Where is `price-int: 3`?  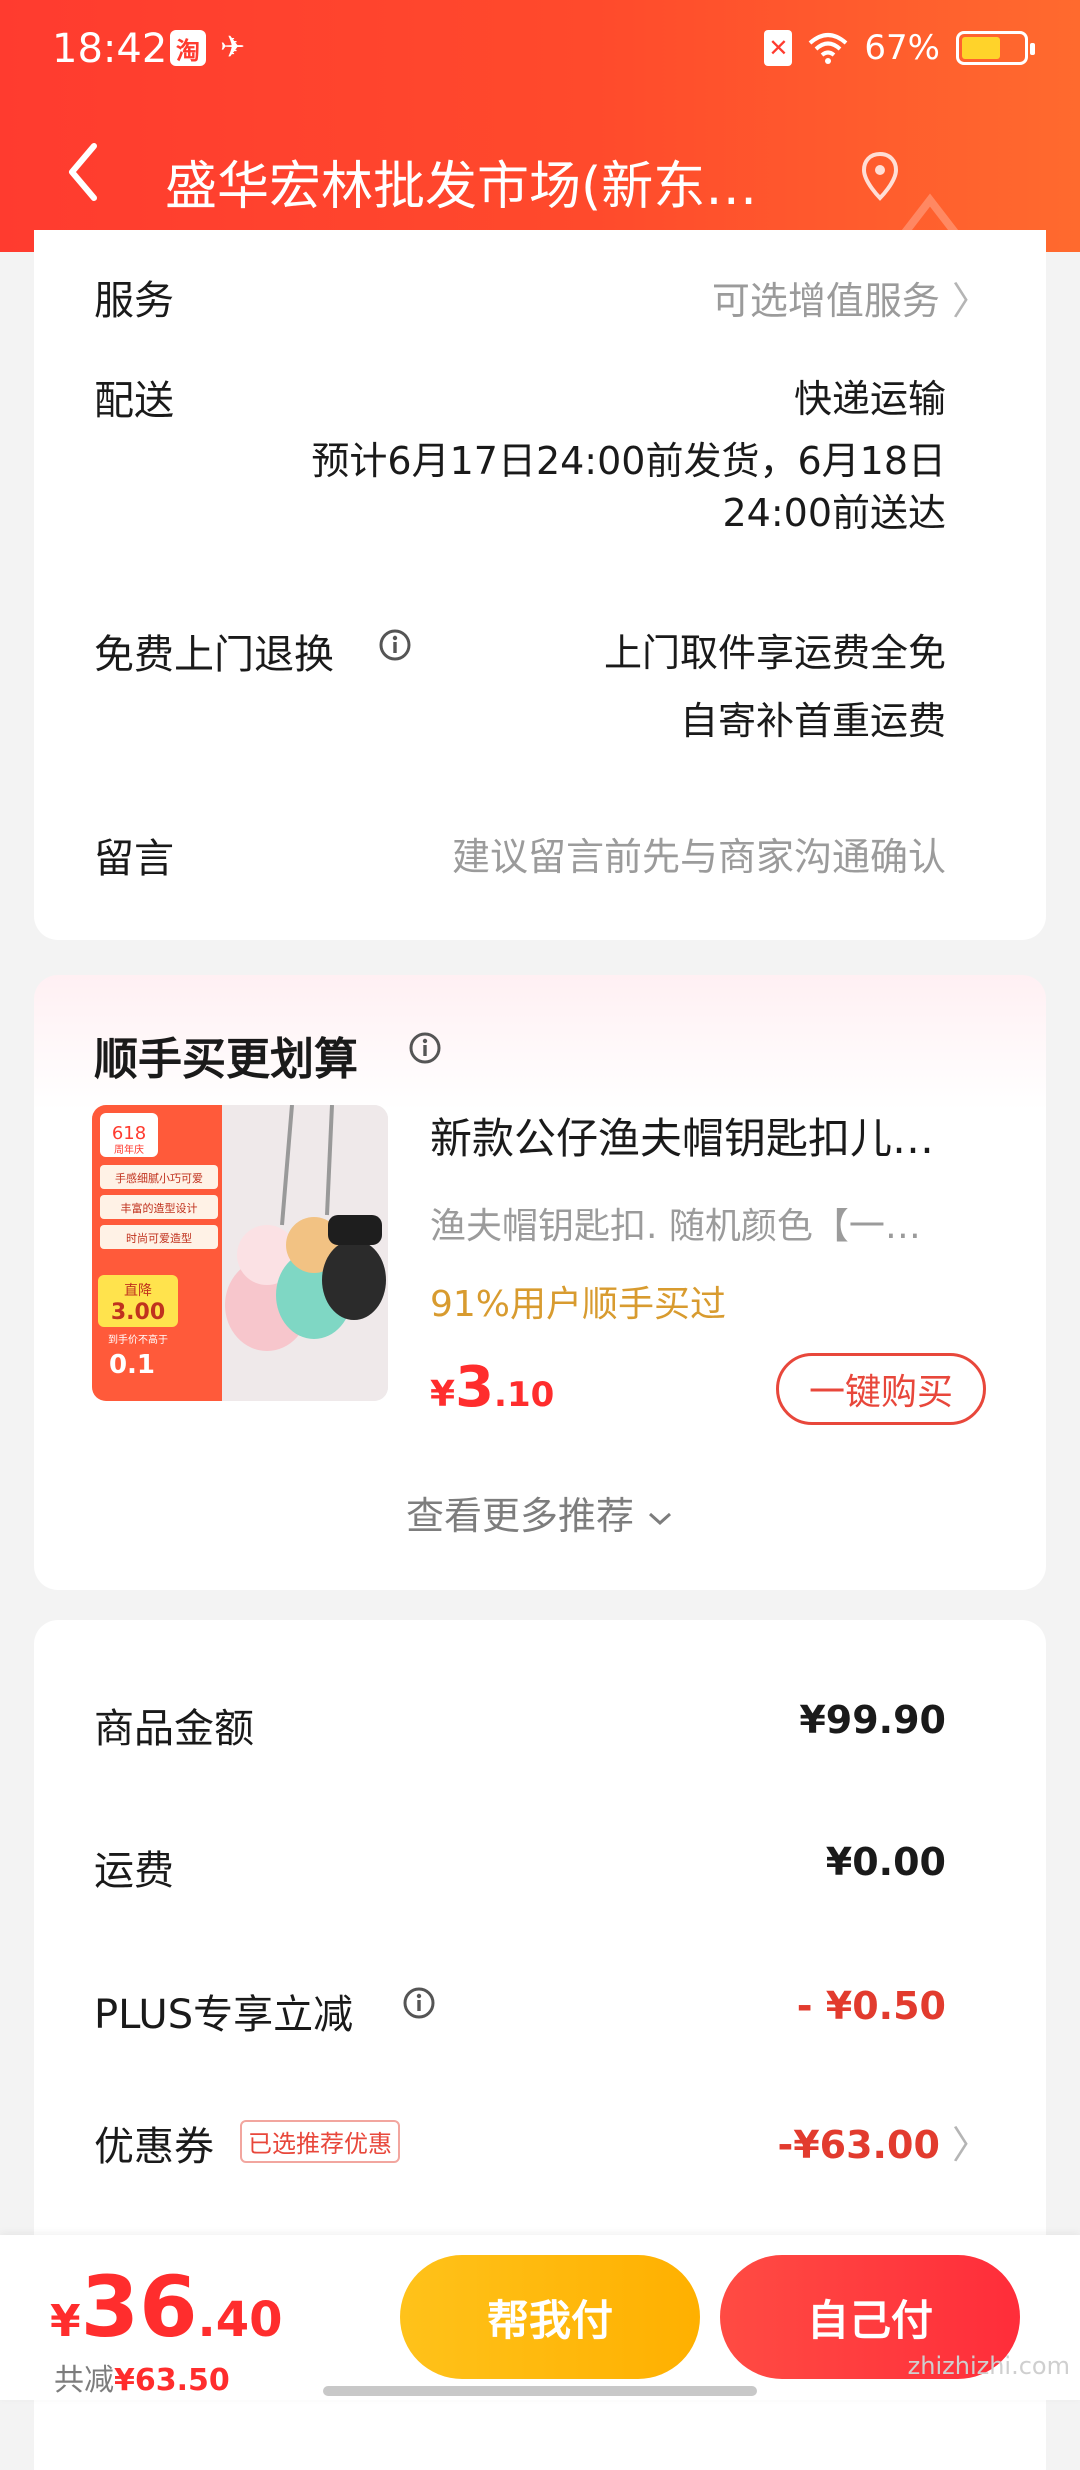
price-int: 3 is located at coordinates (475, 1387).